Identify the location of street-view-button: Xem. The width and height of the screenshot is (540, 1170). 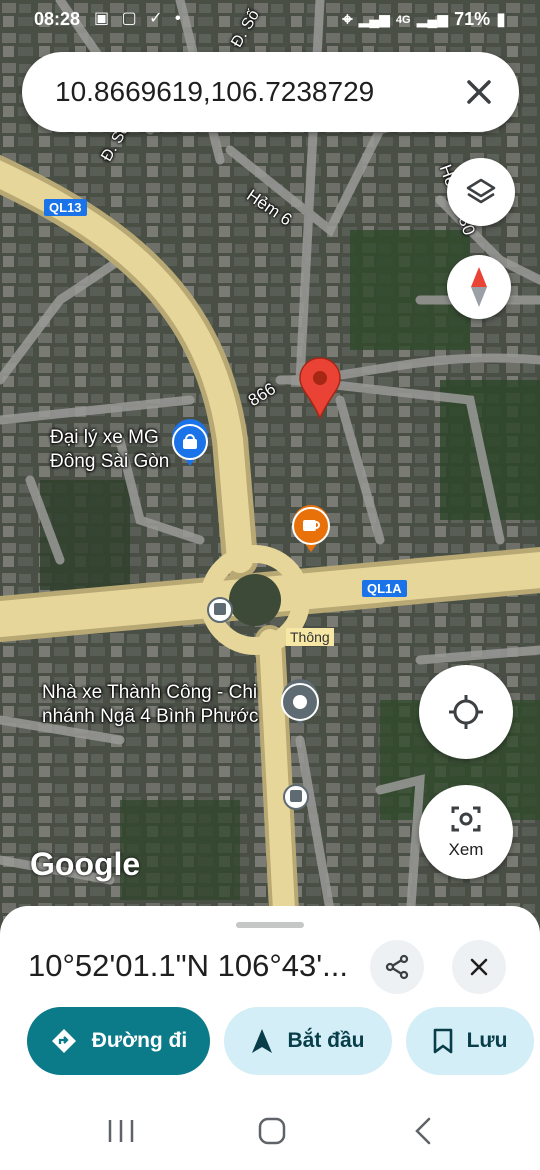
(466, 832).